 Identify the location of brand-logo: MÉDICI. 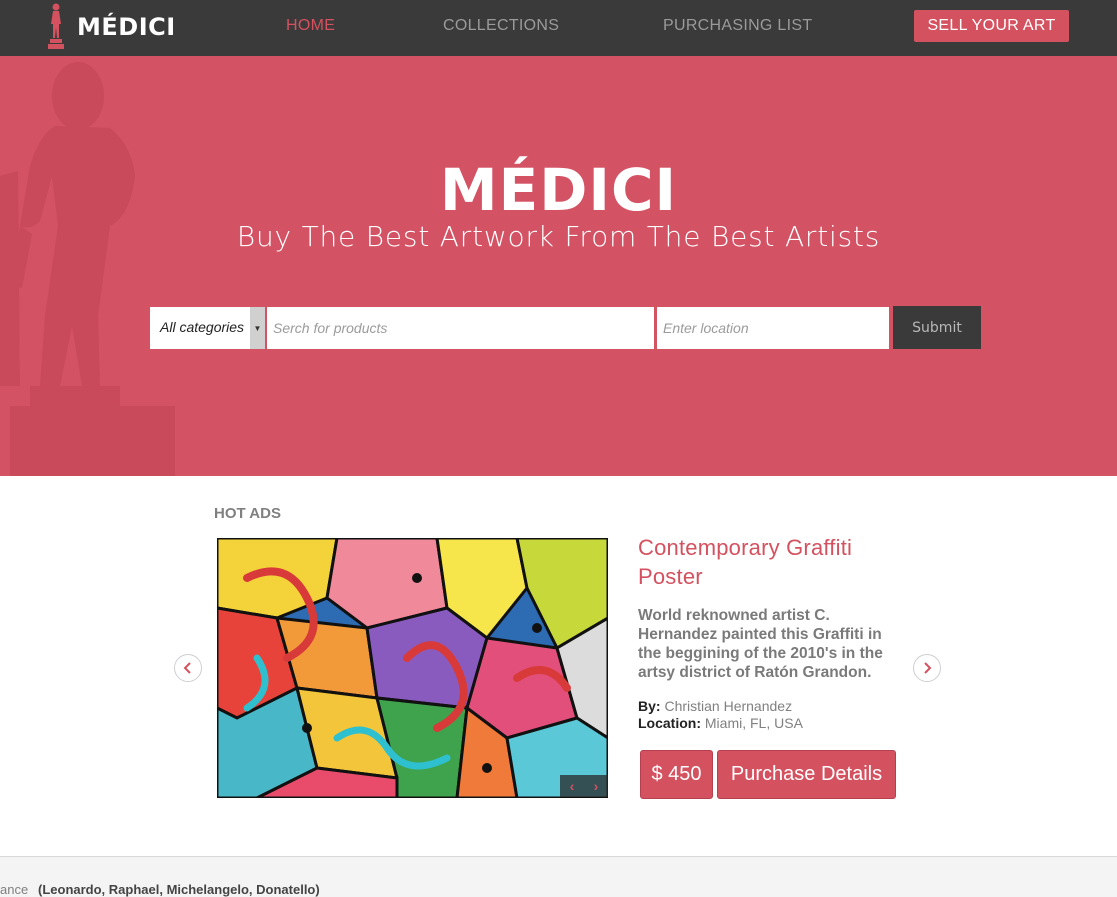
(110, 27).